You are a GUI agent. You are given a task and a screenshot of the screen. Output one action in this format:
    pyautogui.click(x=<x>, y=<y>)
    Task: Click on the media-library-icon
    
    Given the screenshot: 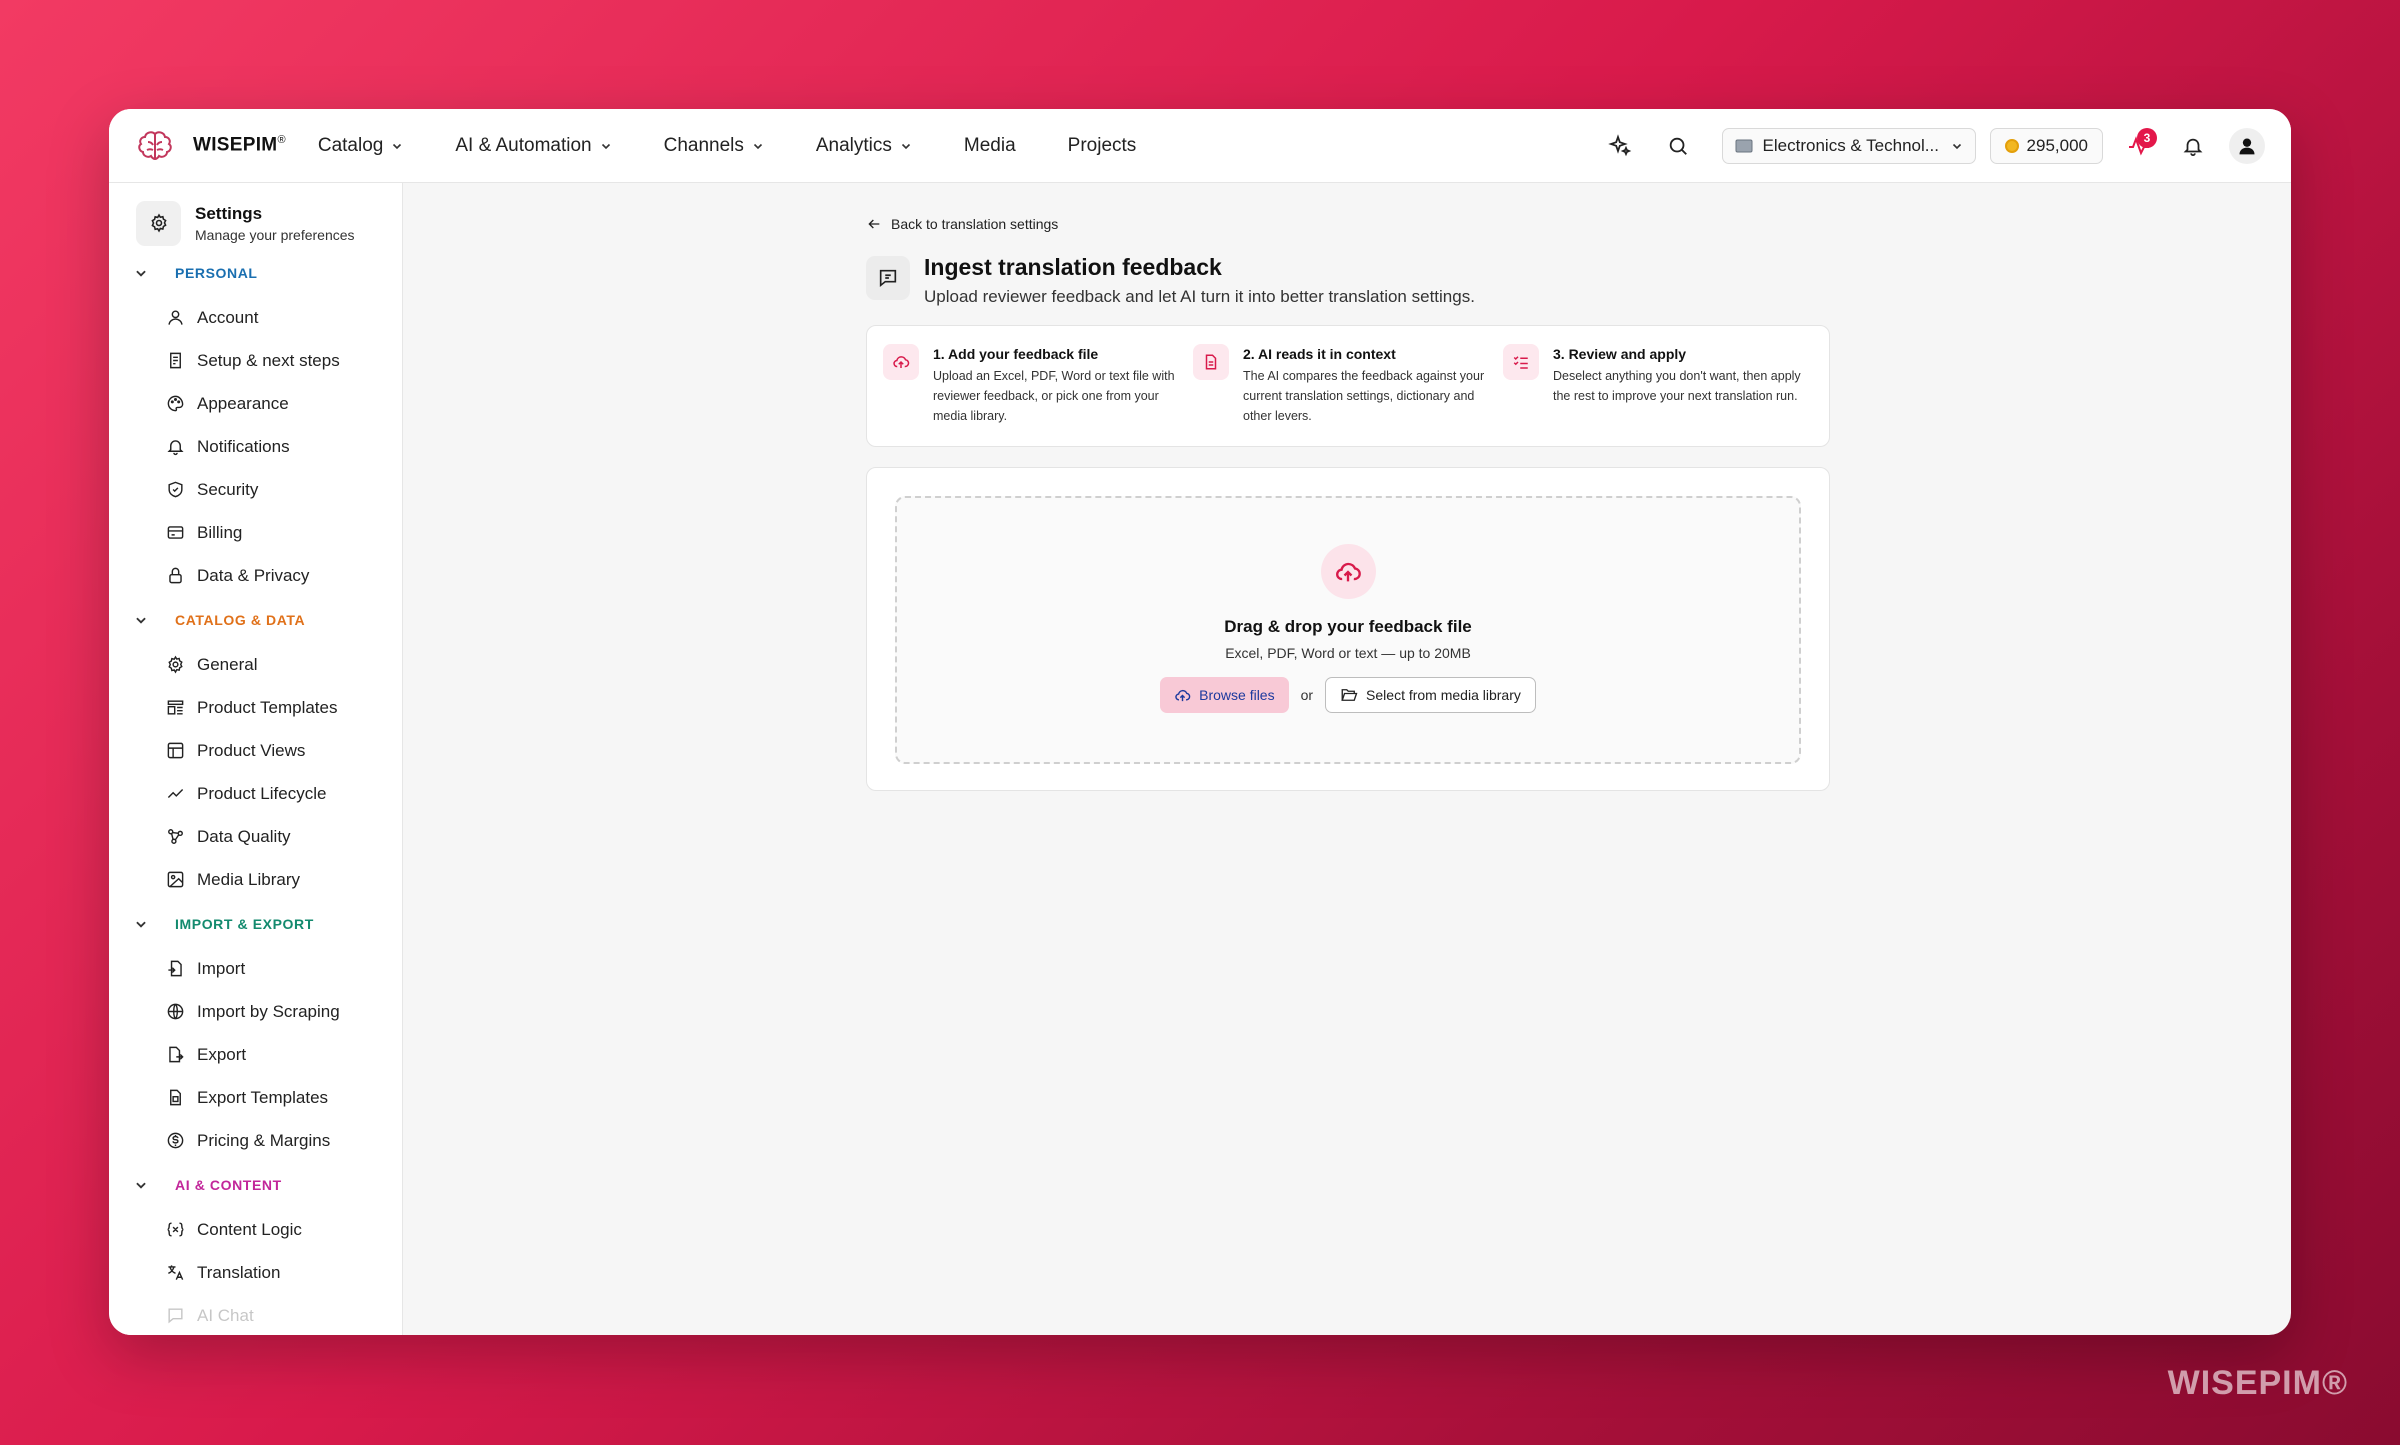 What is the action you would take?
    pyautogui.click(x=175, y=879)
    